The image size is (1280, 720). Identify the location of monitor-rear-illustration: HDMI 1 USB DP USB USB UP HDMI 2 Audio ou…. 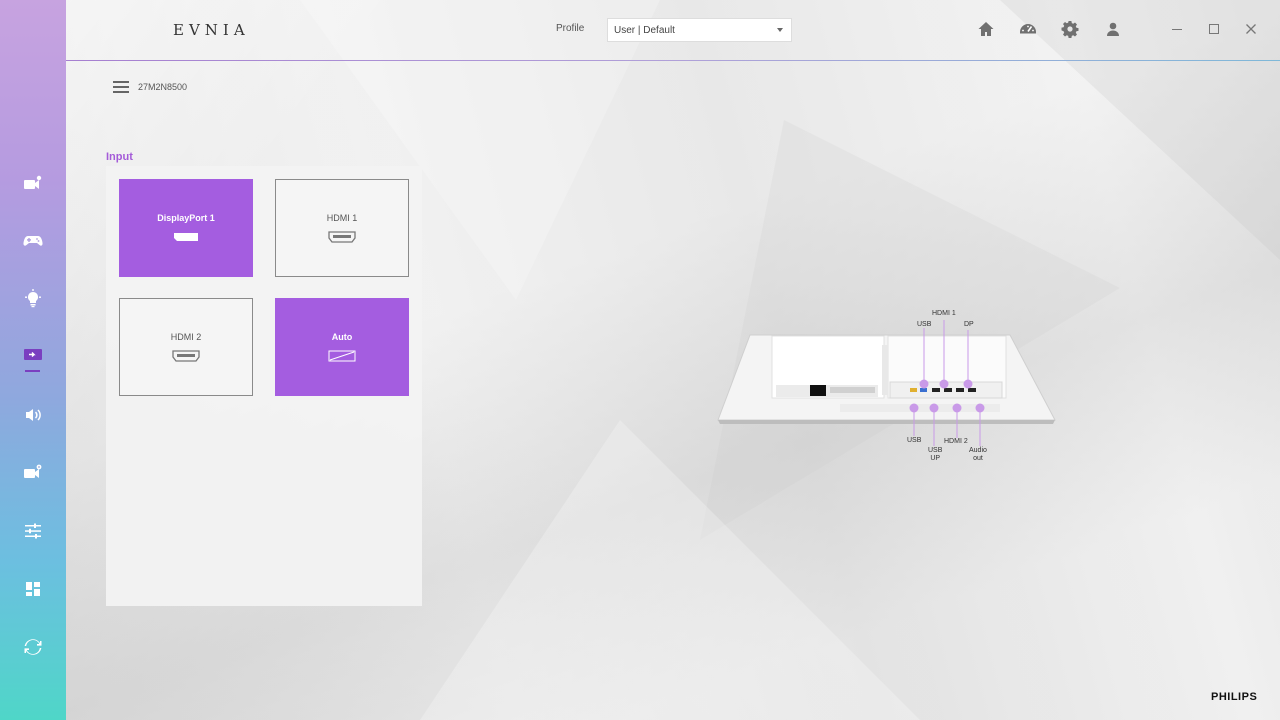
(890, 387).